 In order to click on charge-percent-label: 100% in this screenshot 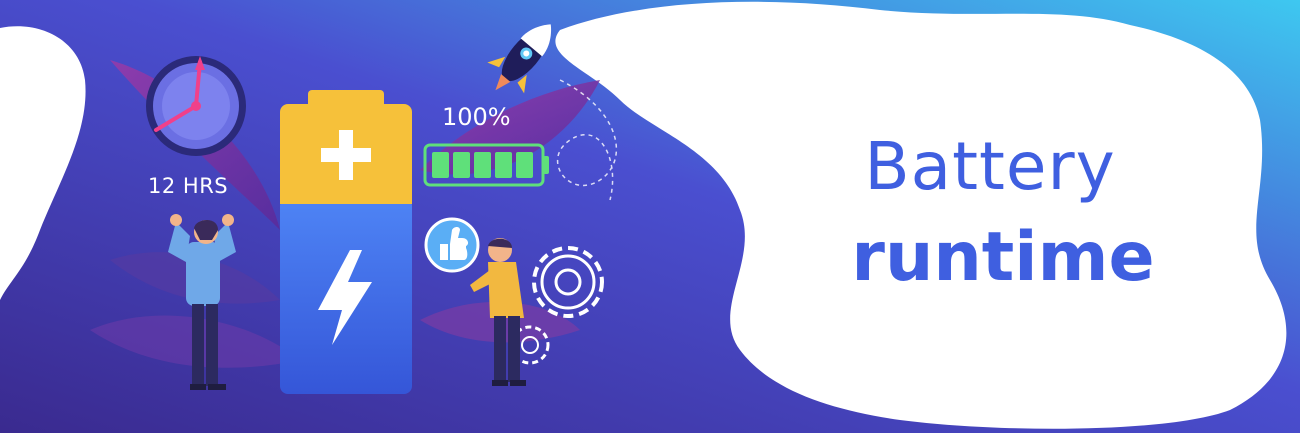, I will do `click(476, 117)`.